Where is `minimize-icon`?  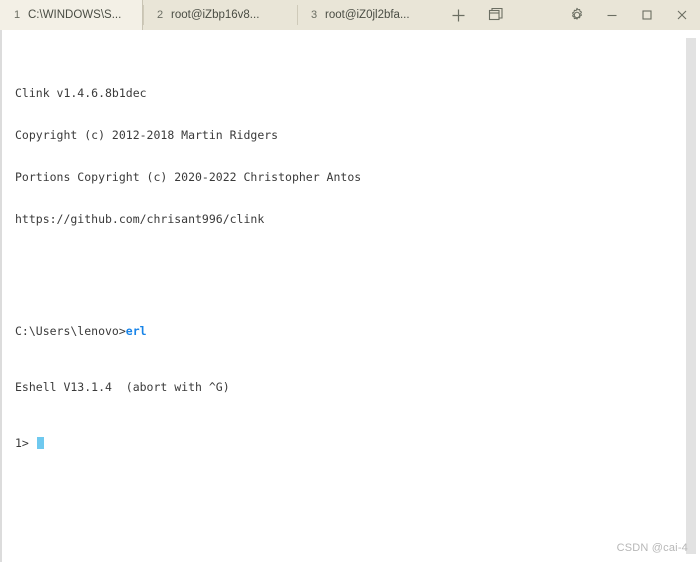
minimize-icon is located at coordinates (612, 15).